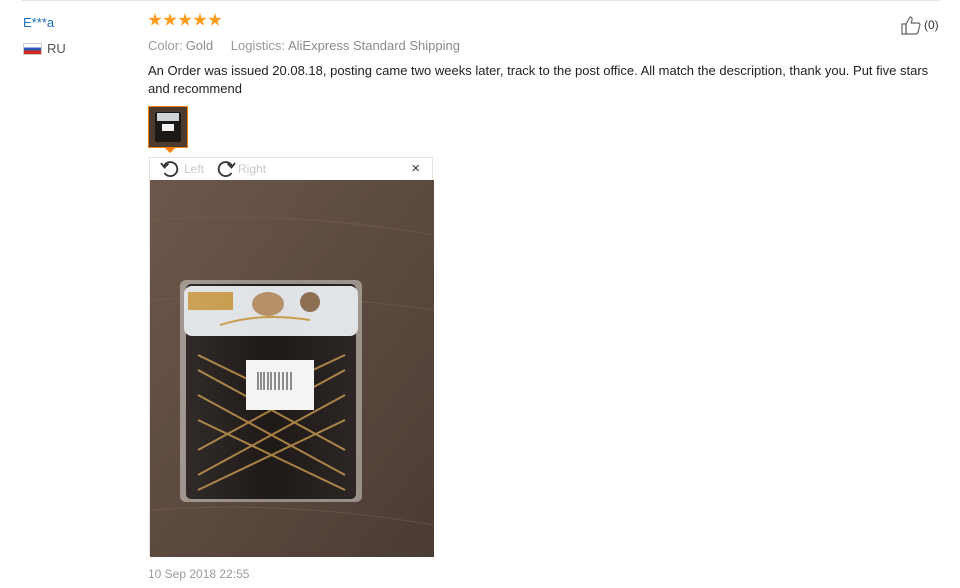  Describe the element at coordinates (931, 25) in the screenshot. I see `helpful-count: (0)` at that location.